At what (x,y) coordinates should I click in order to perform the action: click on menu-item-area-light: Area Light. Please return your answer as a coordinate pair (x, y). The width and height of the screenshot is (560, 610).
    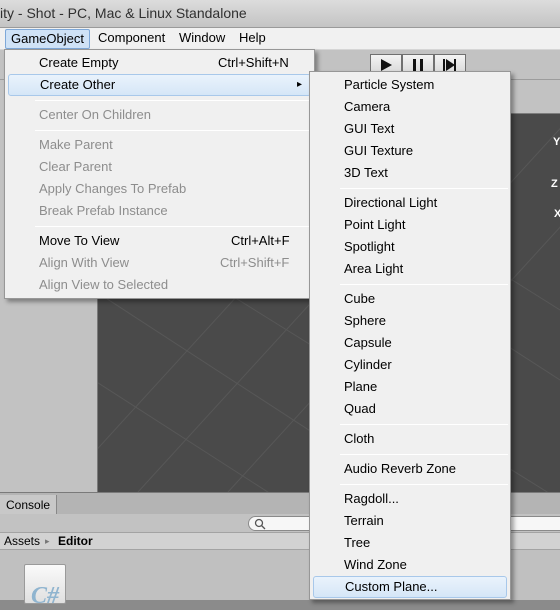
    Looking at the image, I should click on (410, 269).